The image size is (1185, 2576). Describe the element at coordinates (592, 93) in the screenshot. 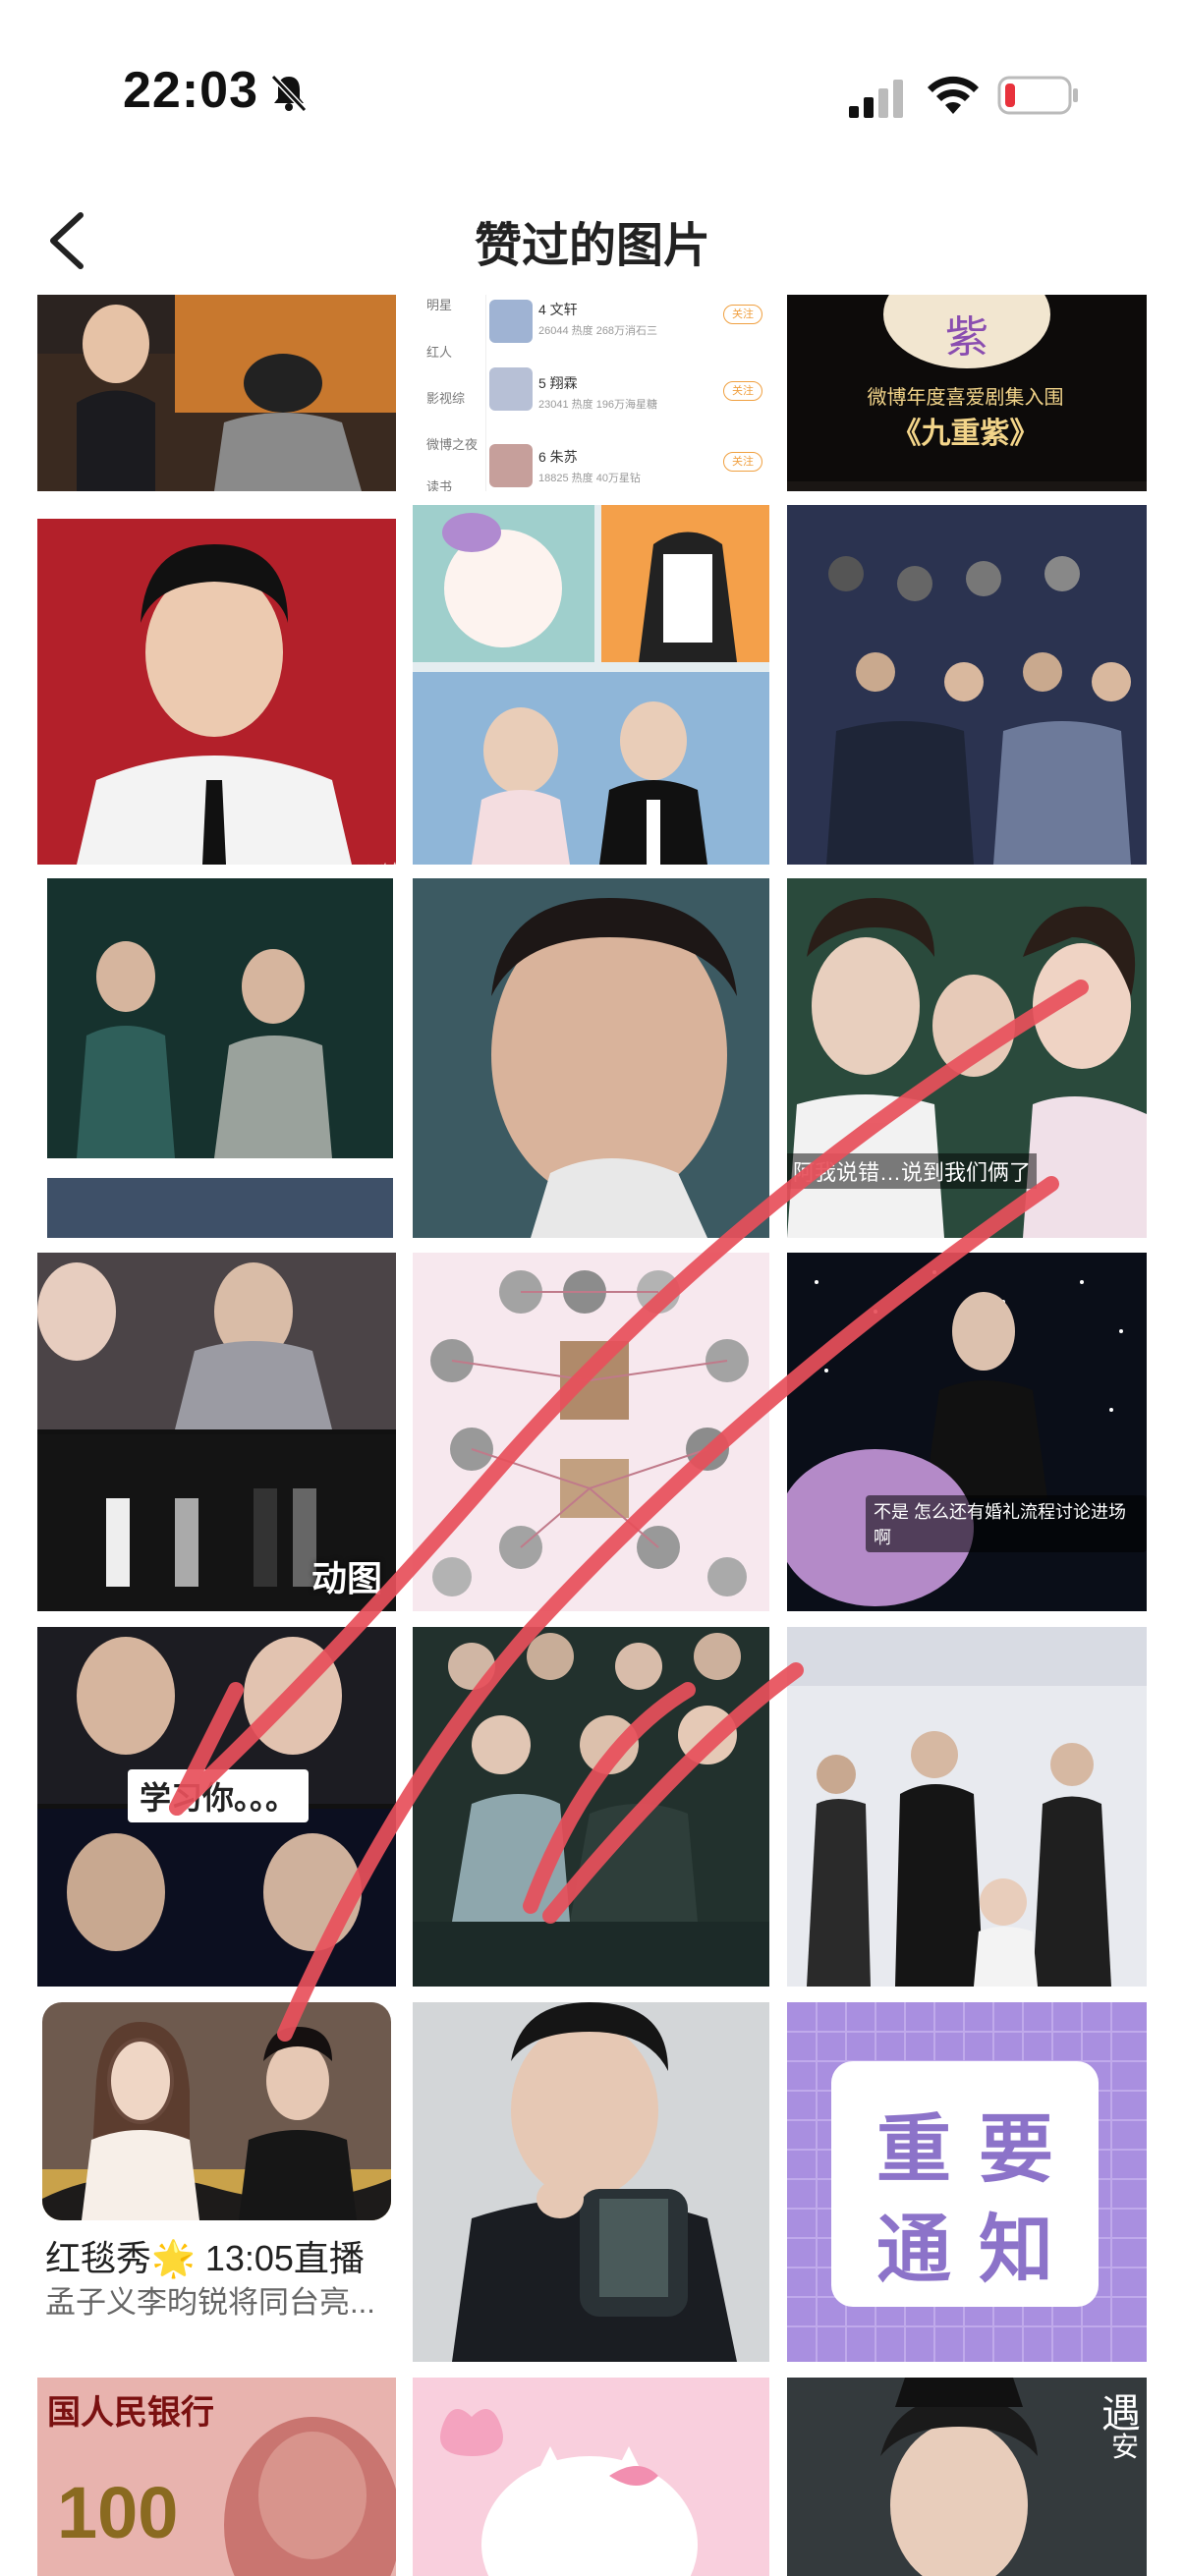

I see `status-bar: 22:03` at that location.